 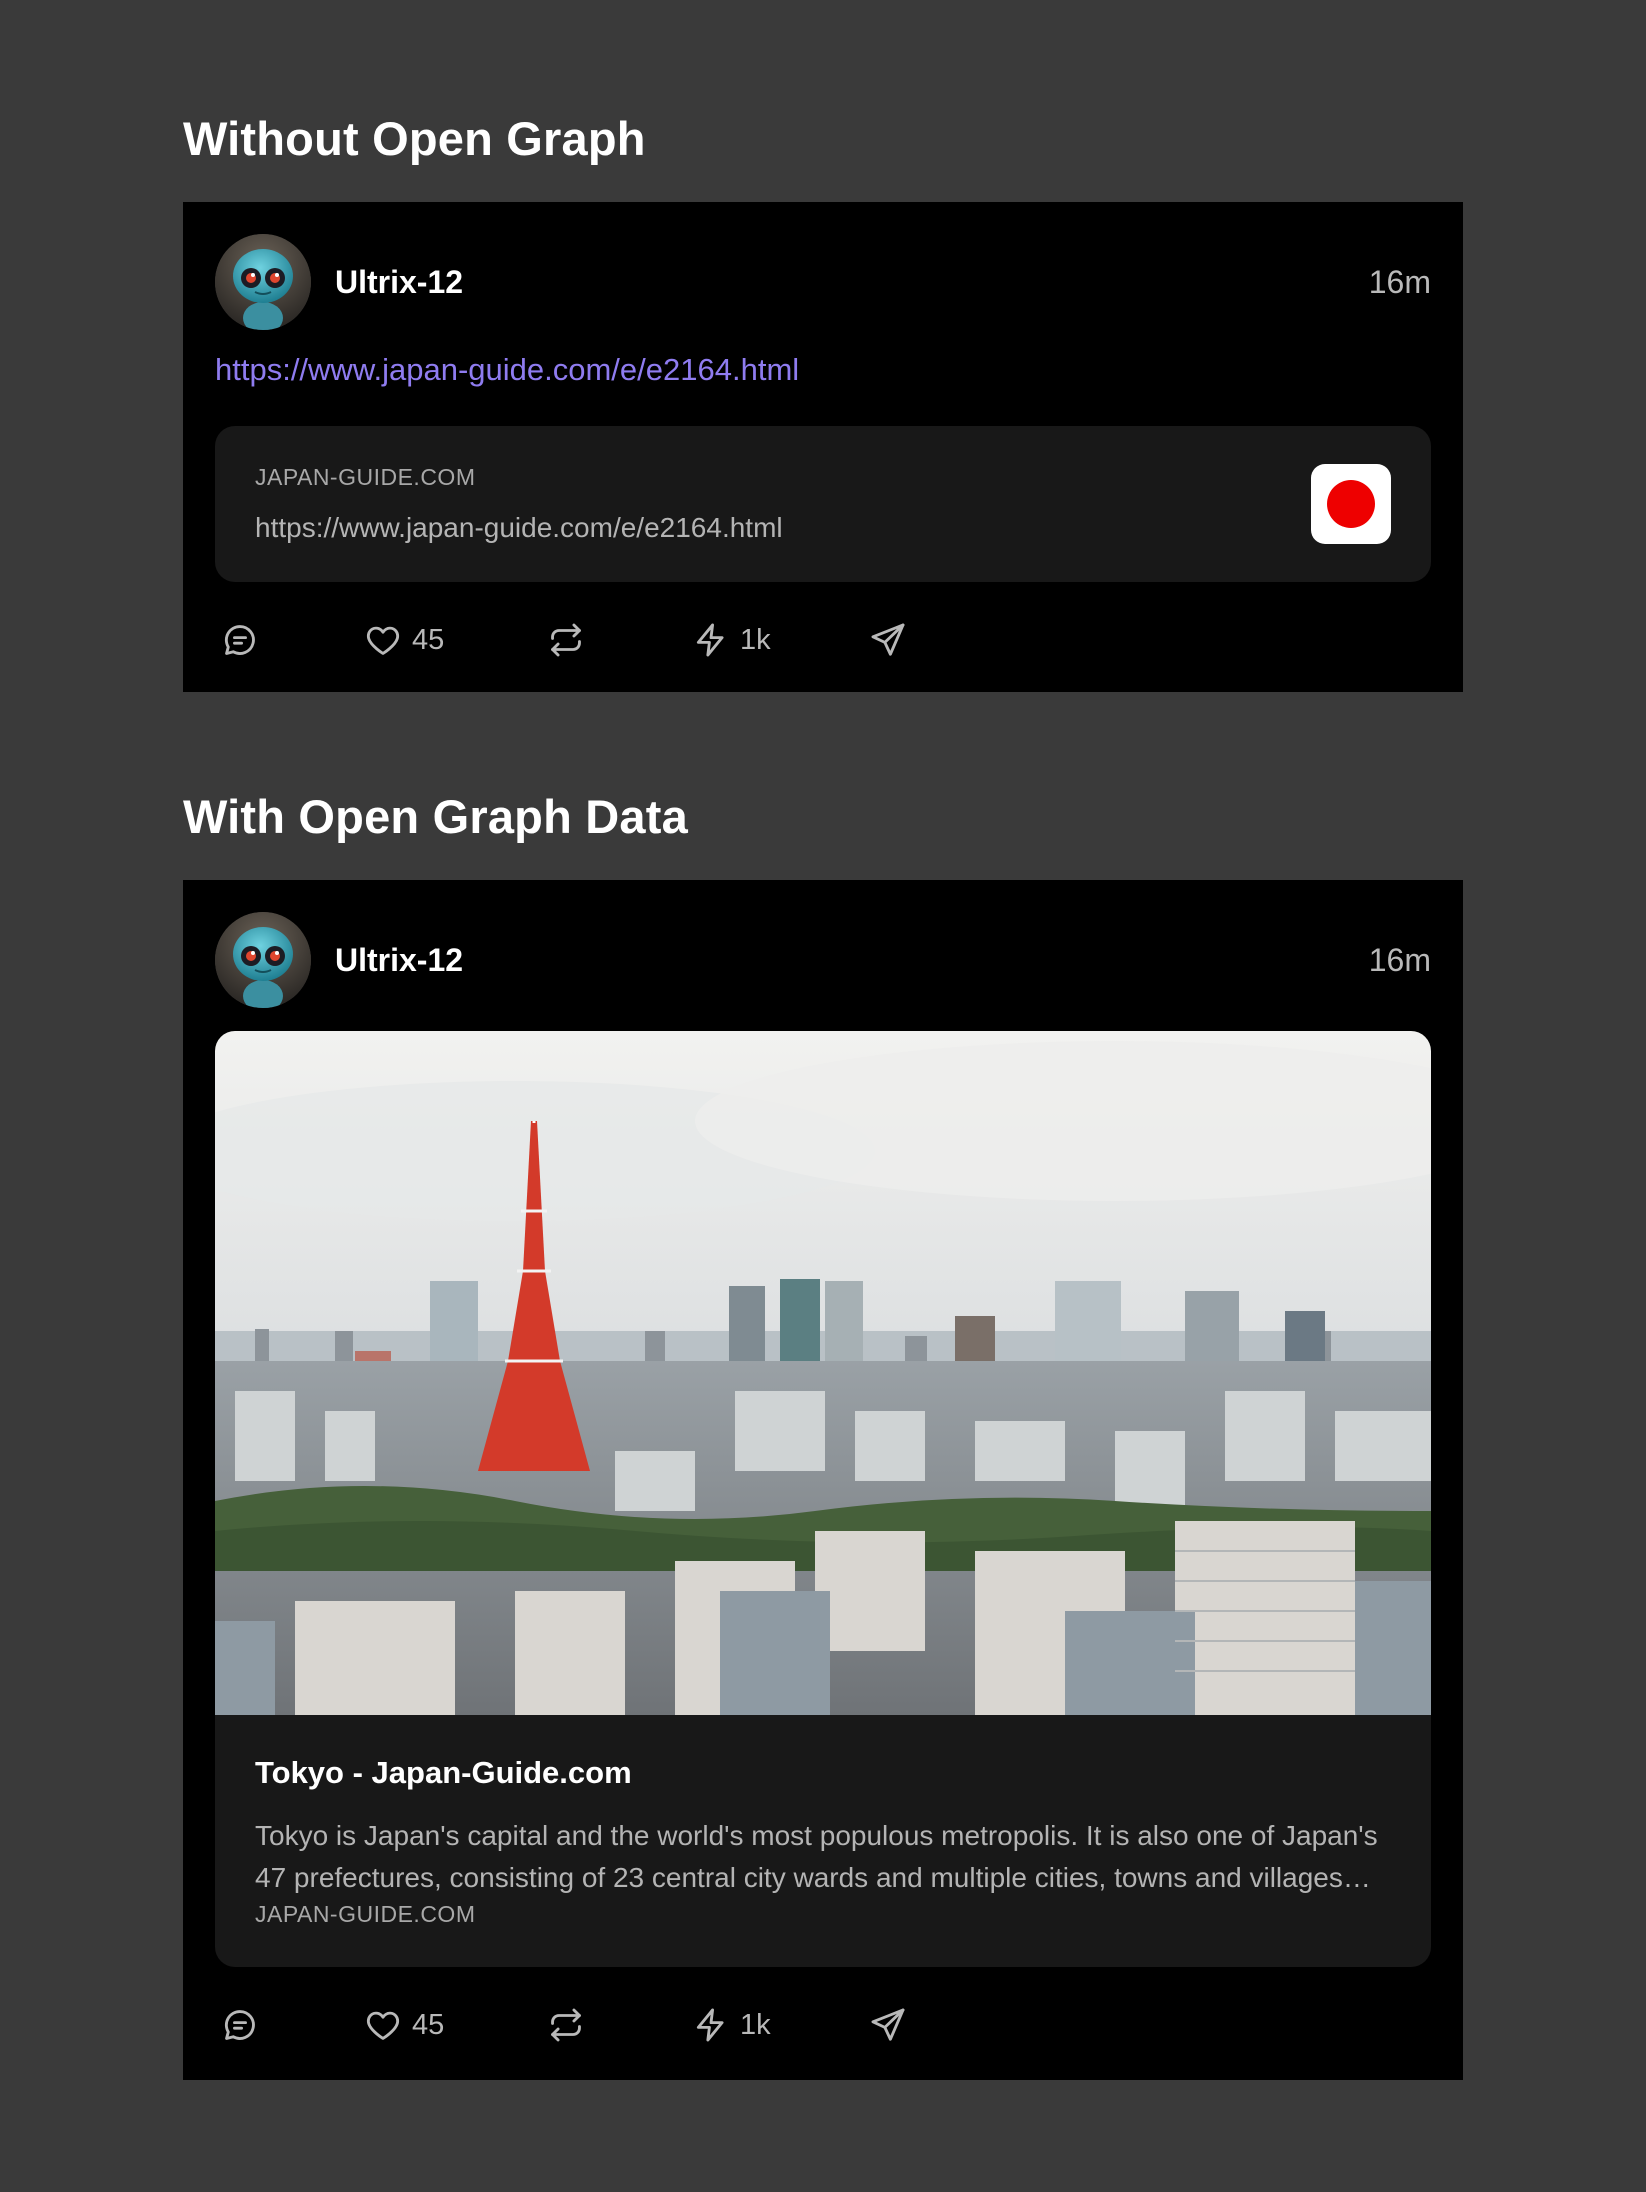 What do you see at coordinates (519, 527) in the screenshot?
I see `preview-url: https://www.japan-guide.com/e/e2164.html` at bounding box center [519, 527].